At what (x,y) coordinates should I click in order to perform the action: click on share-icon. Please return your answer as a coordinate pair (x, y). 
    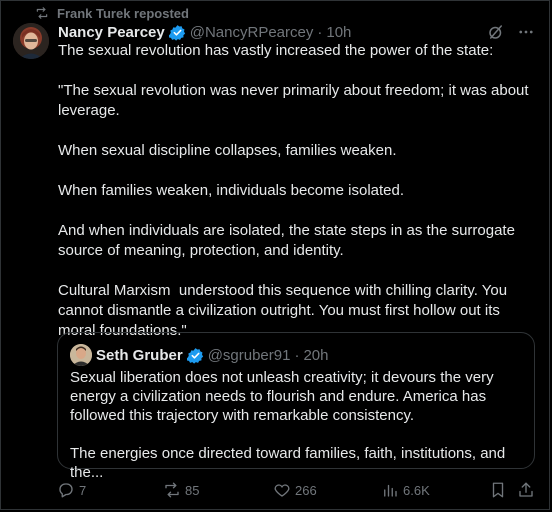
    Looking at the image, I should click on (526, 489).